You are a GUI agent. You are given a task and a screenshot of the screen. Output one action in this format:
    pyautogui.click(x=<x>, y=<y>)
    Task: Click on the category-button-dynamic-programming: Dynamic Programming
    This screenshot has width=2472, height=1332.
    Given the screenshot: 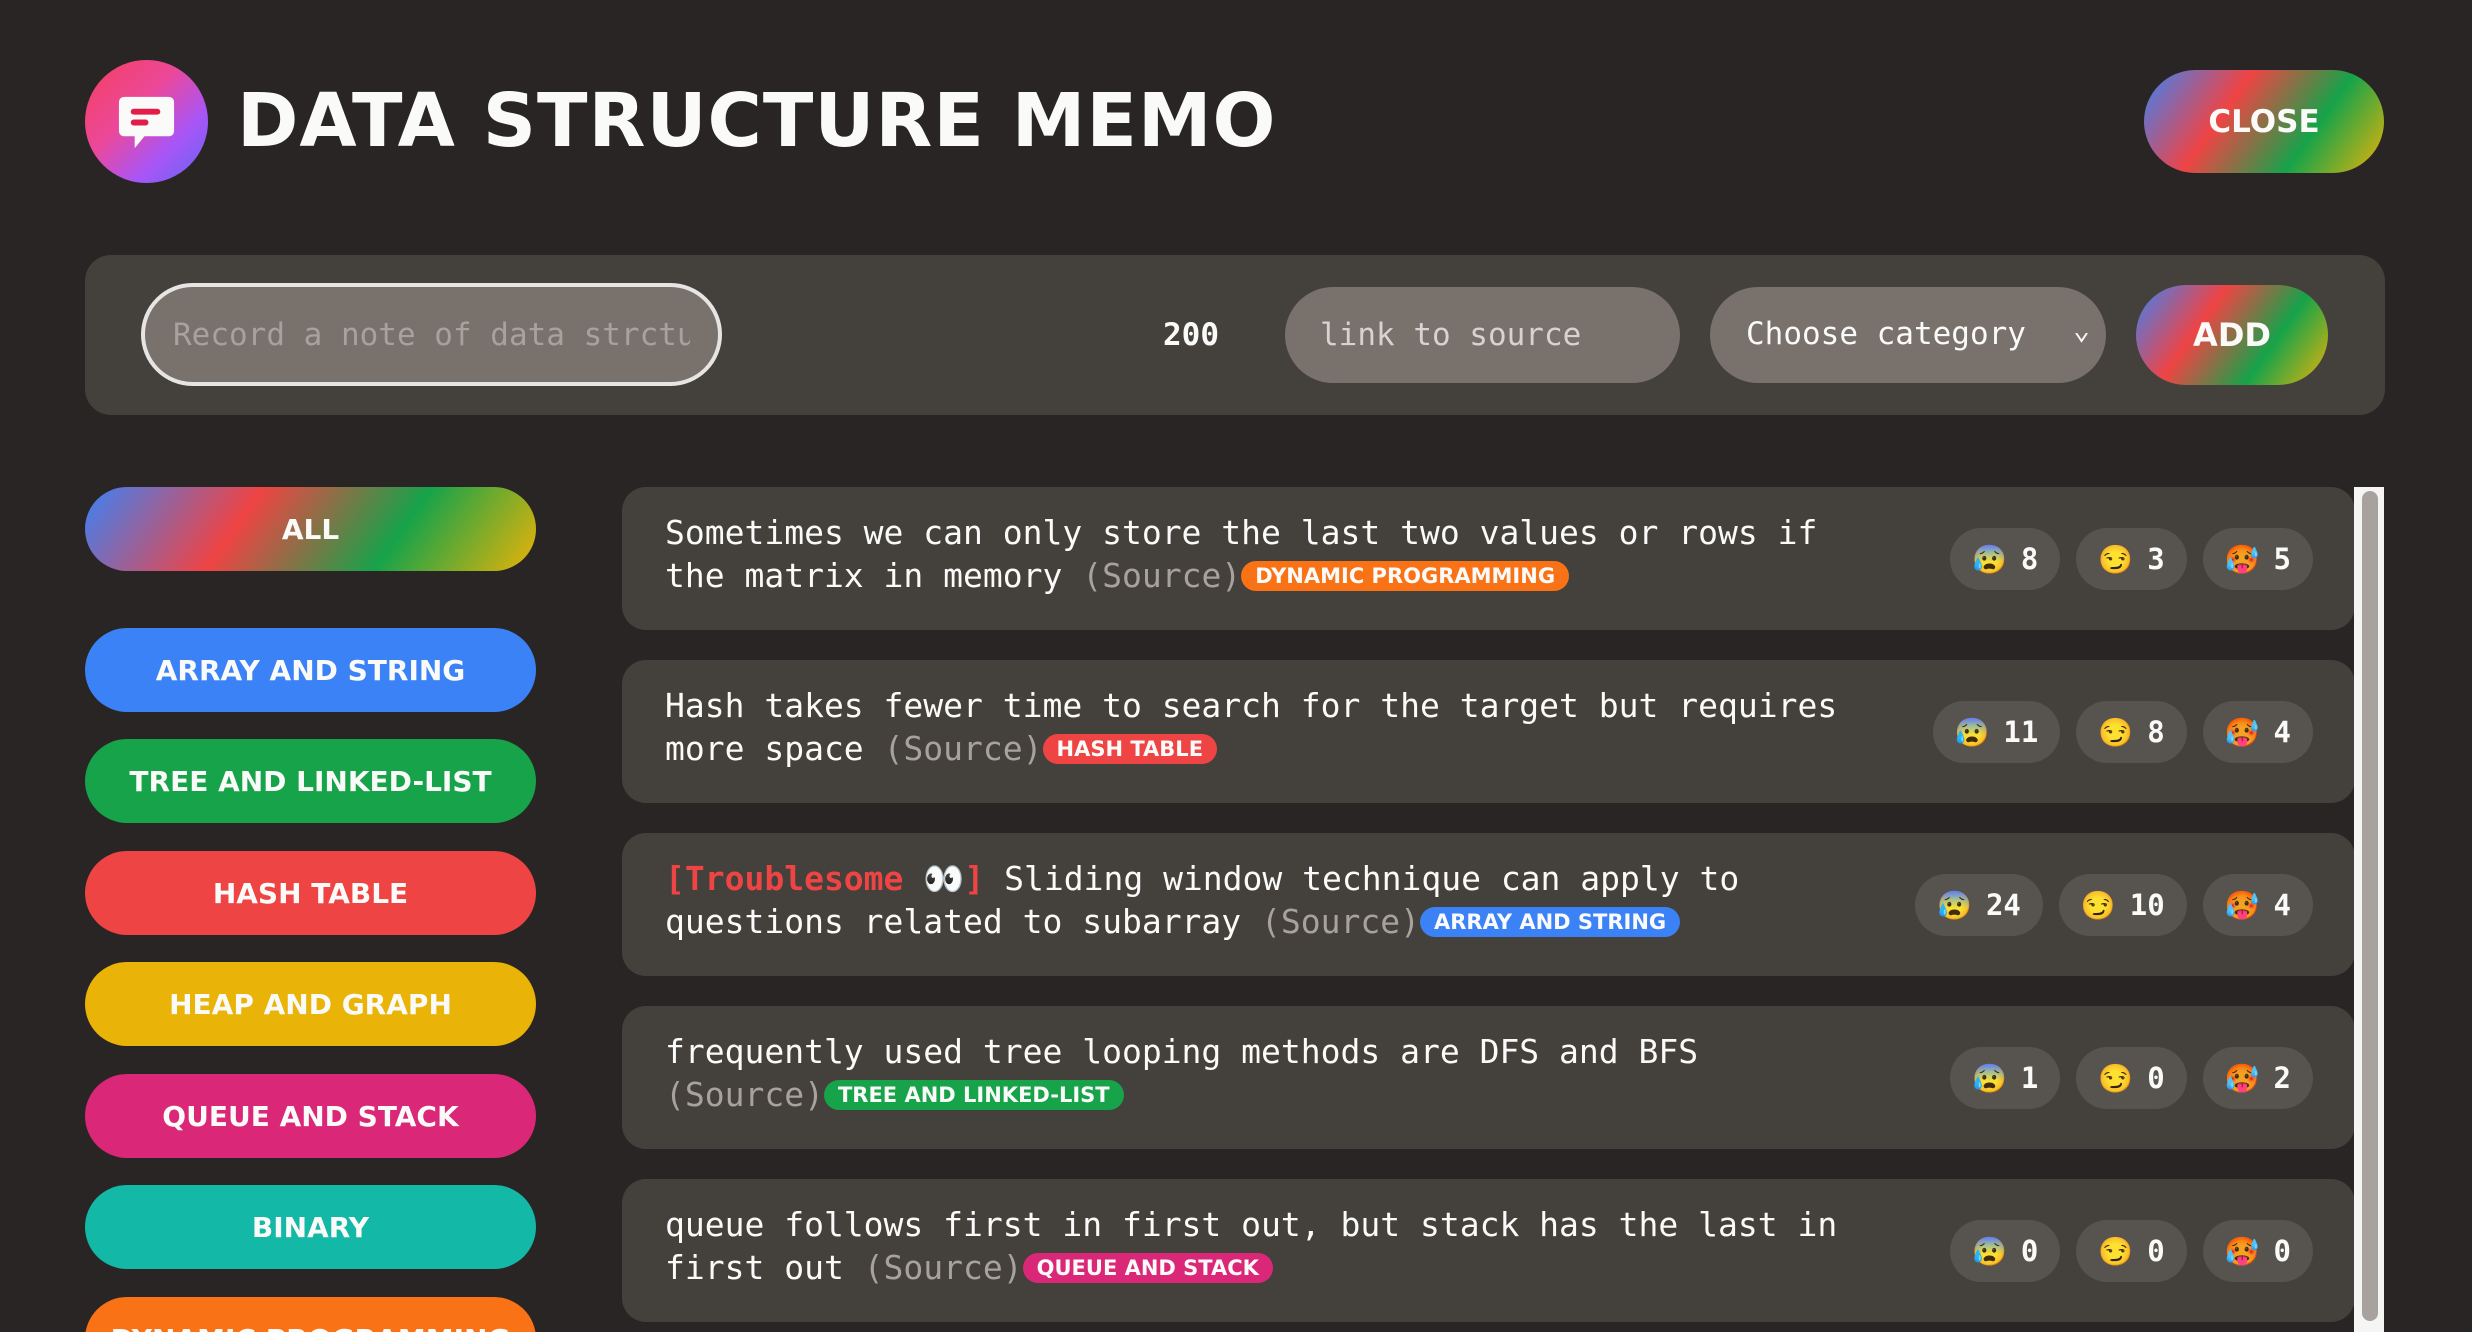 What is the action you would take?
    pyautogui.click(x=310, y=1314)
    